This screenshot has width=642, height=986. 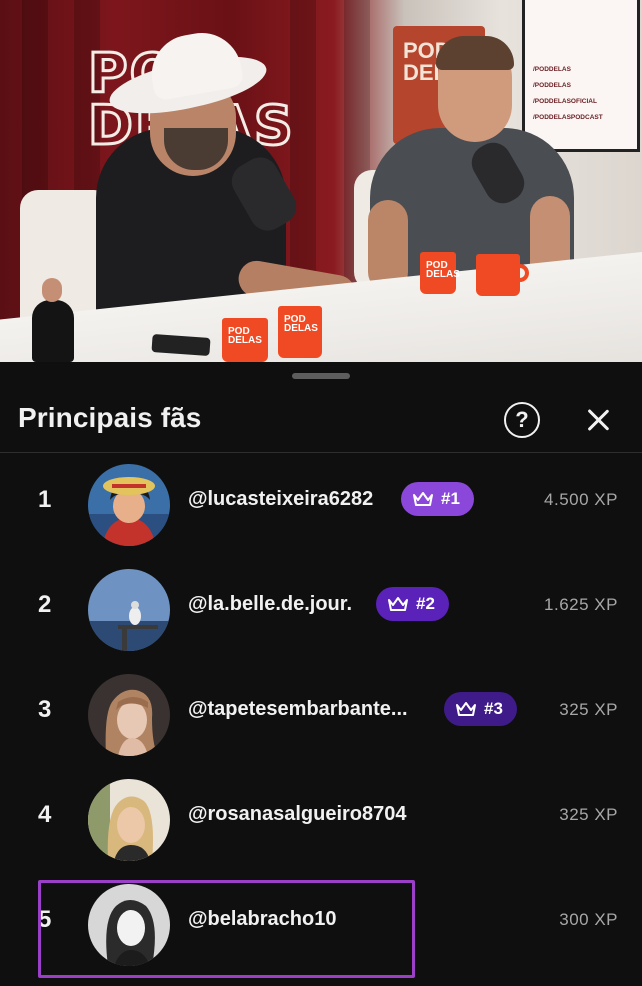 What do you see at coordinates (581, 604) in the screenshot?
I see `fan-xp: 1.625 XP` at bounding box center [581, 604].